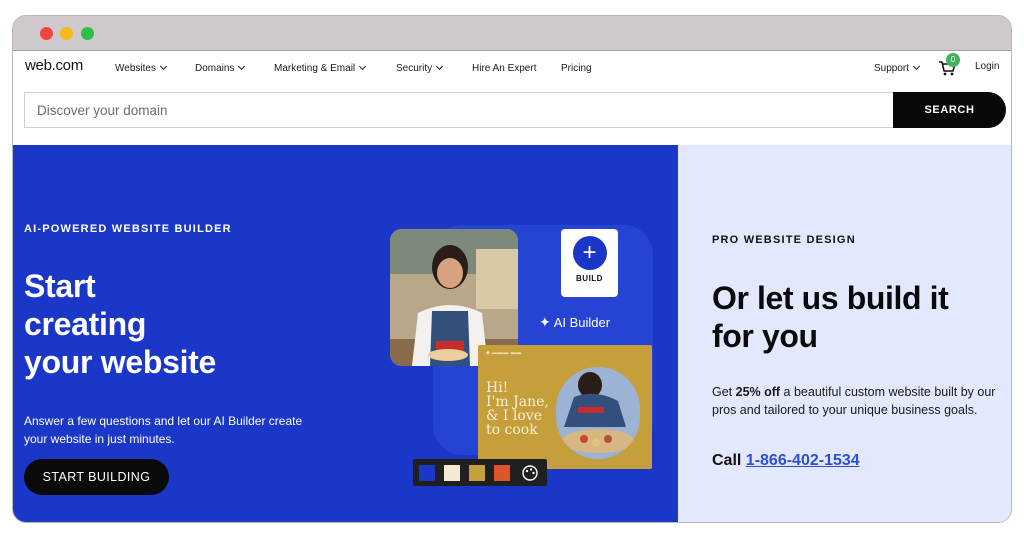  I want to click on ai-builder-label: AI Builder, so click(582, 322).